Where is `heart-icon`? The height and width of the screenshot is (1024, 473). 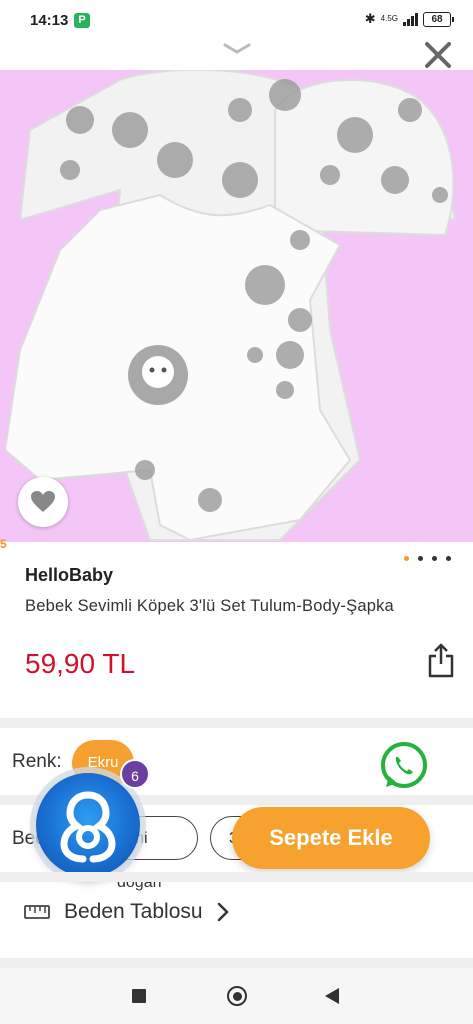
heart-icon is located at coordinates (43, 501).